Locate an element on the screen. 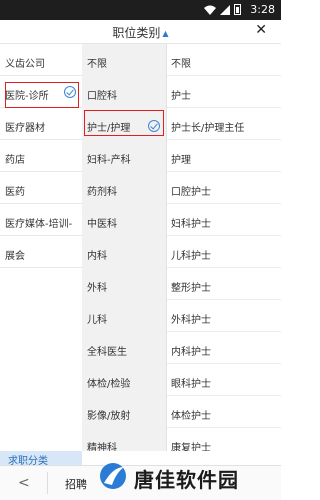  divider is located at coordinates (47, 483).